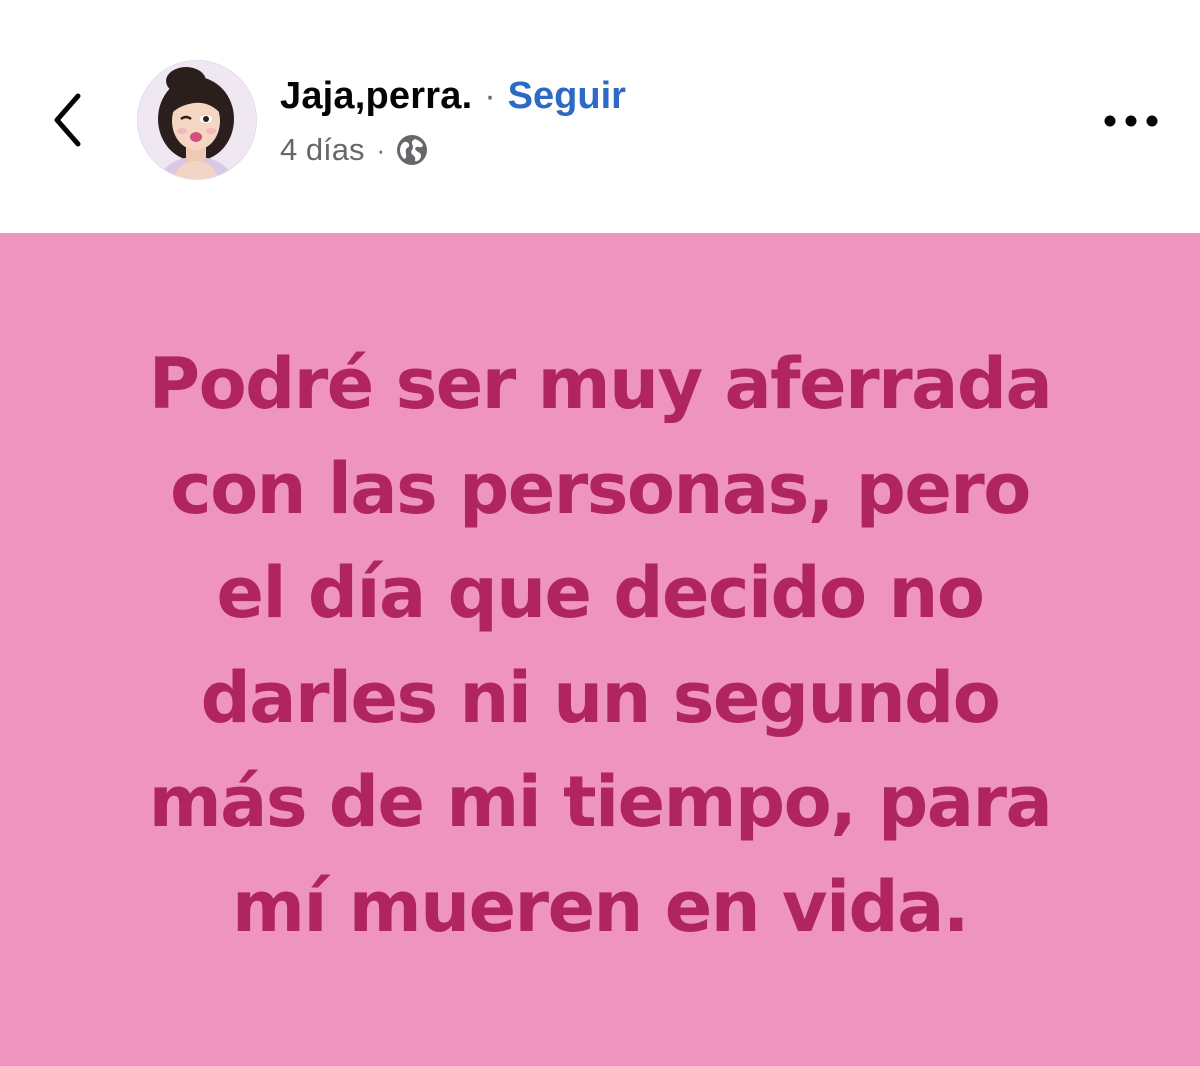  Describe the element at coordinates (600, 697) in the screenshot. I see `post-text-line: darles ni un segundo` at that location.